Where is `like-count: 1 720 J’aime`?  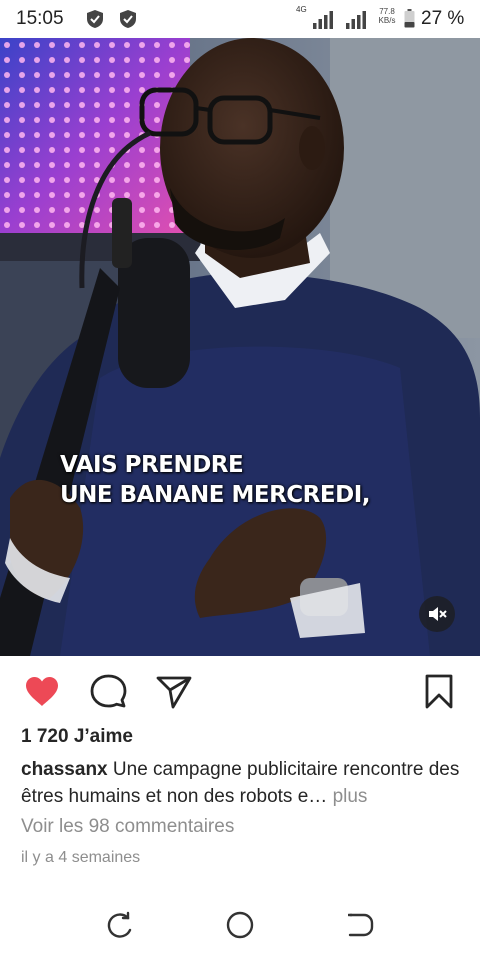
like-count: 1 720 J’aime is located at coordinates (77, 737).